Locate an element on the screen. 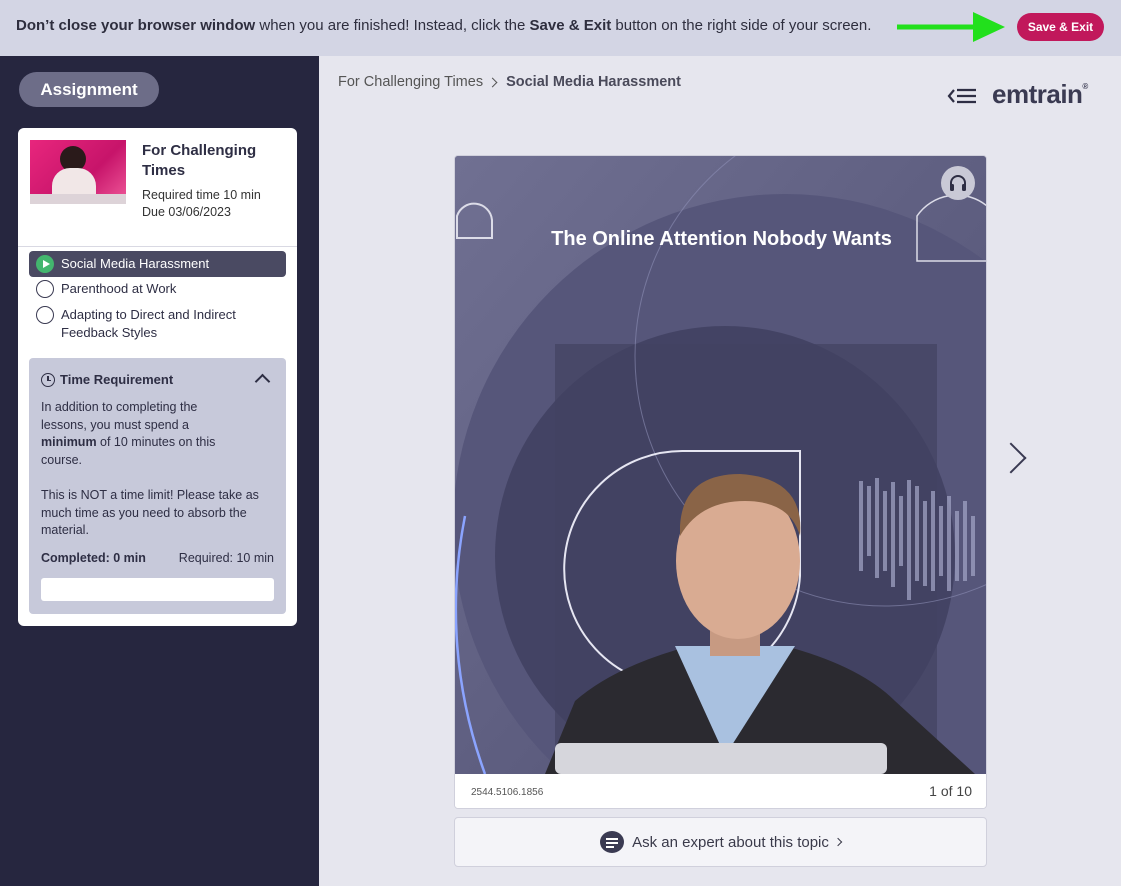 The width and height of the screenshot is (1121, 886). emtrain-logo: emtrain® is located at coordinates (1040, 94).